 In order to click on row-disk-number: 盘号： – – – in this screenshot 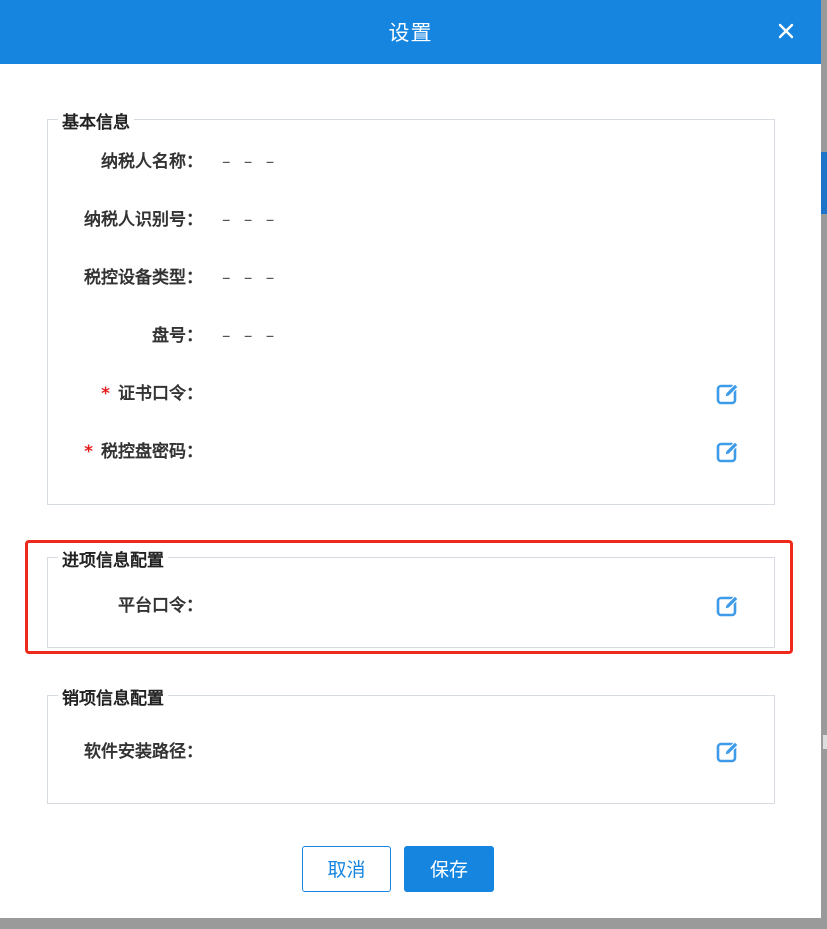, I will do `click(412, 336)`.